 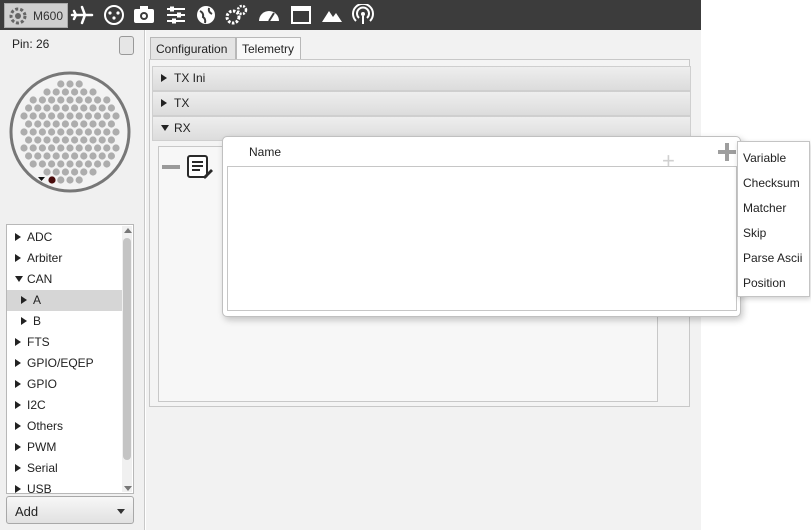 I want to click on mountain-icon, so click(x=332, y=15).